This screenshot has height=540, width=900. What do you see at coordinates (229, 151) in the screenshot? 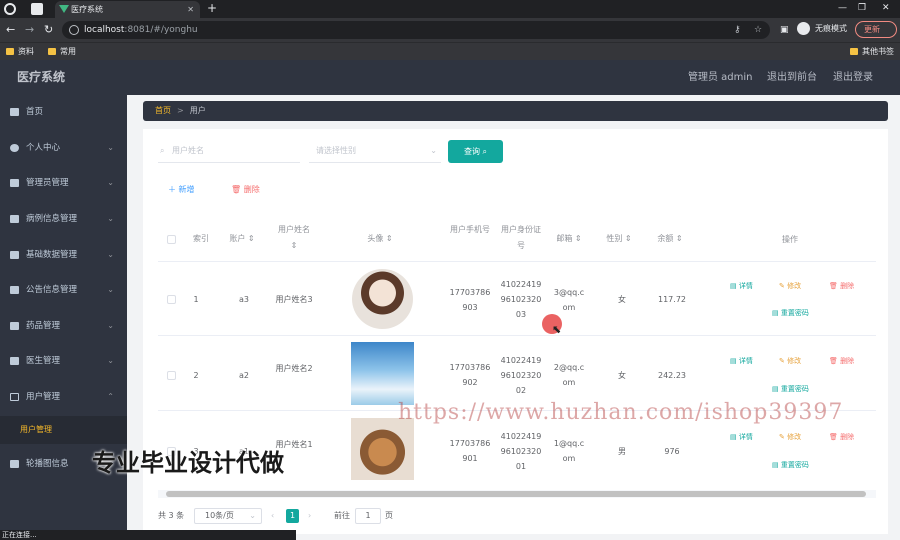
I see `user-name-search-input: ⌕ 用户姓名` at bounding box center [229, 151].